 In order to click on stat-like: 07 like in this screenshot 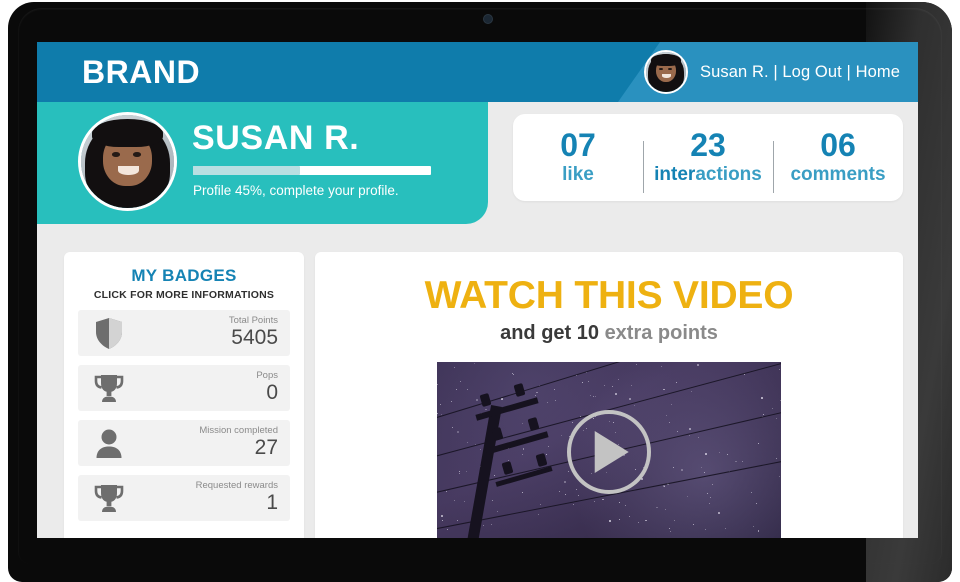, I will do `click(578, 157)`.